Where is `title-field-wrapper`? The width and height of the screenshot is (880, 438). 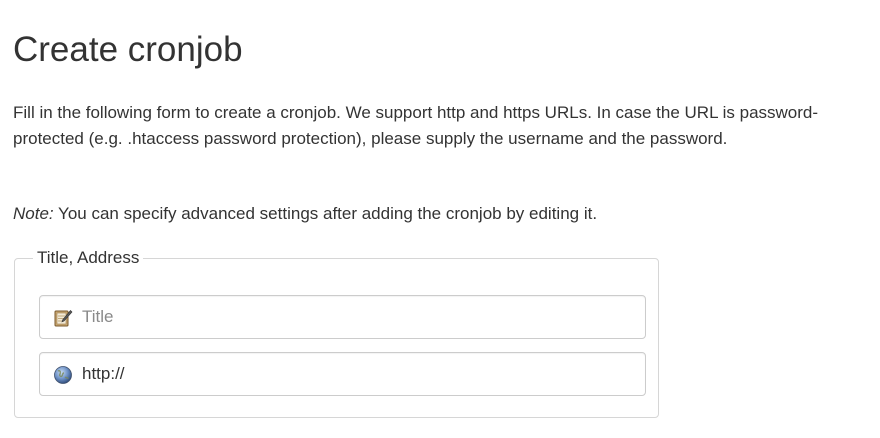 title-field-wrapper is located at coordinates (342, 317).